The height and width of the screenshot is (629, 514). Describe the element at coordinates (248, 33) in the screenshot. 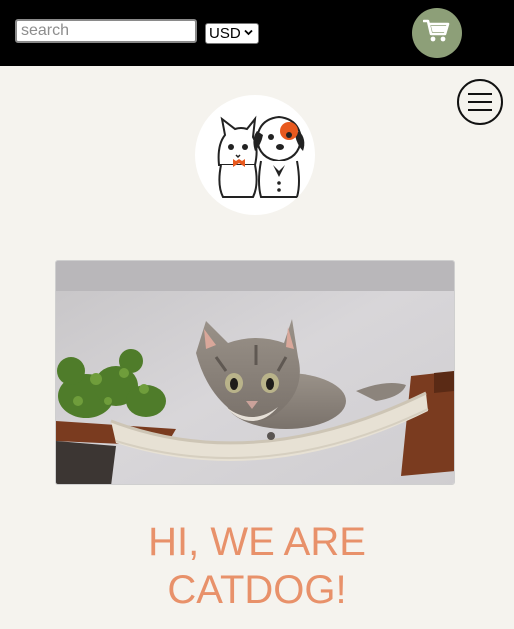

I see `chevron-down-icon` at that location.